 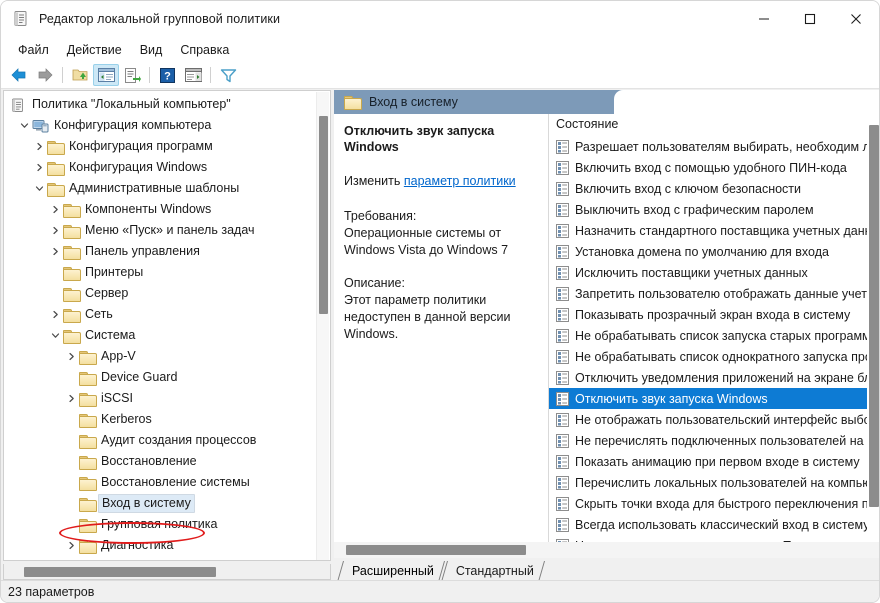 I want to click on tree-item-disk-quotas: Дисковые квоты, so click(x=167, y=558).